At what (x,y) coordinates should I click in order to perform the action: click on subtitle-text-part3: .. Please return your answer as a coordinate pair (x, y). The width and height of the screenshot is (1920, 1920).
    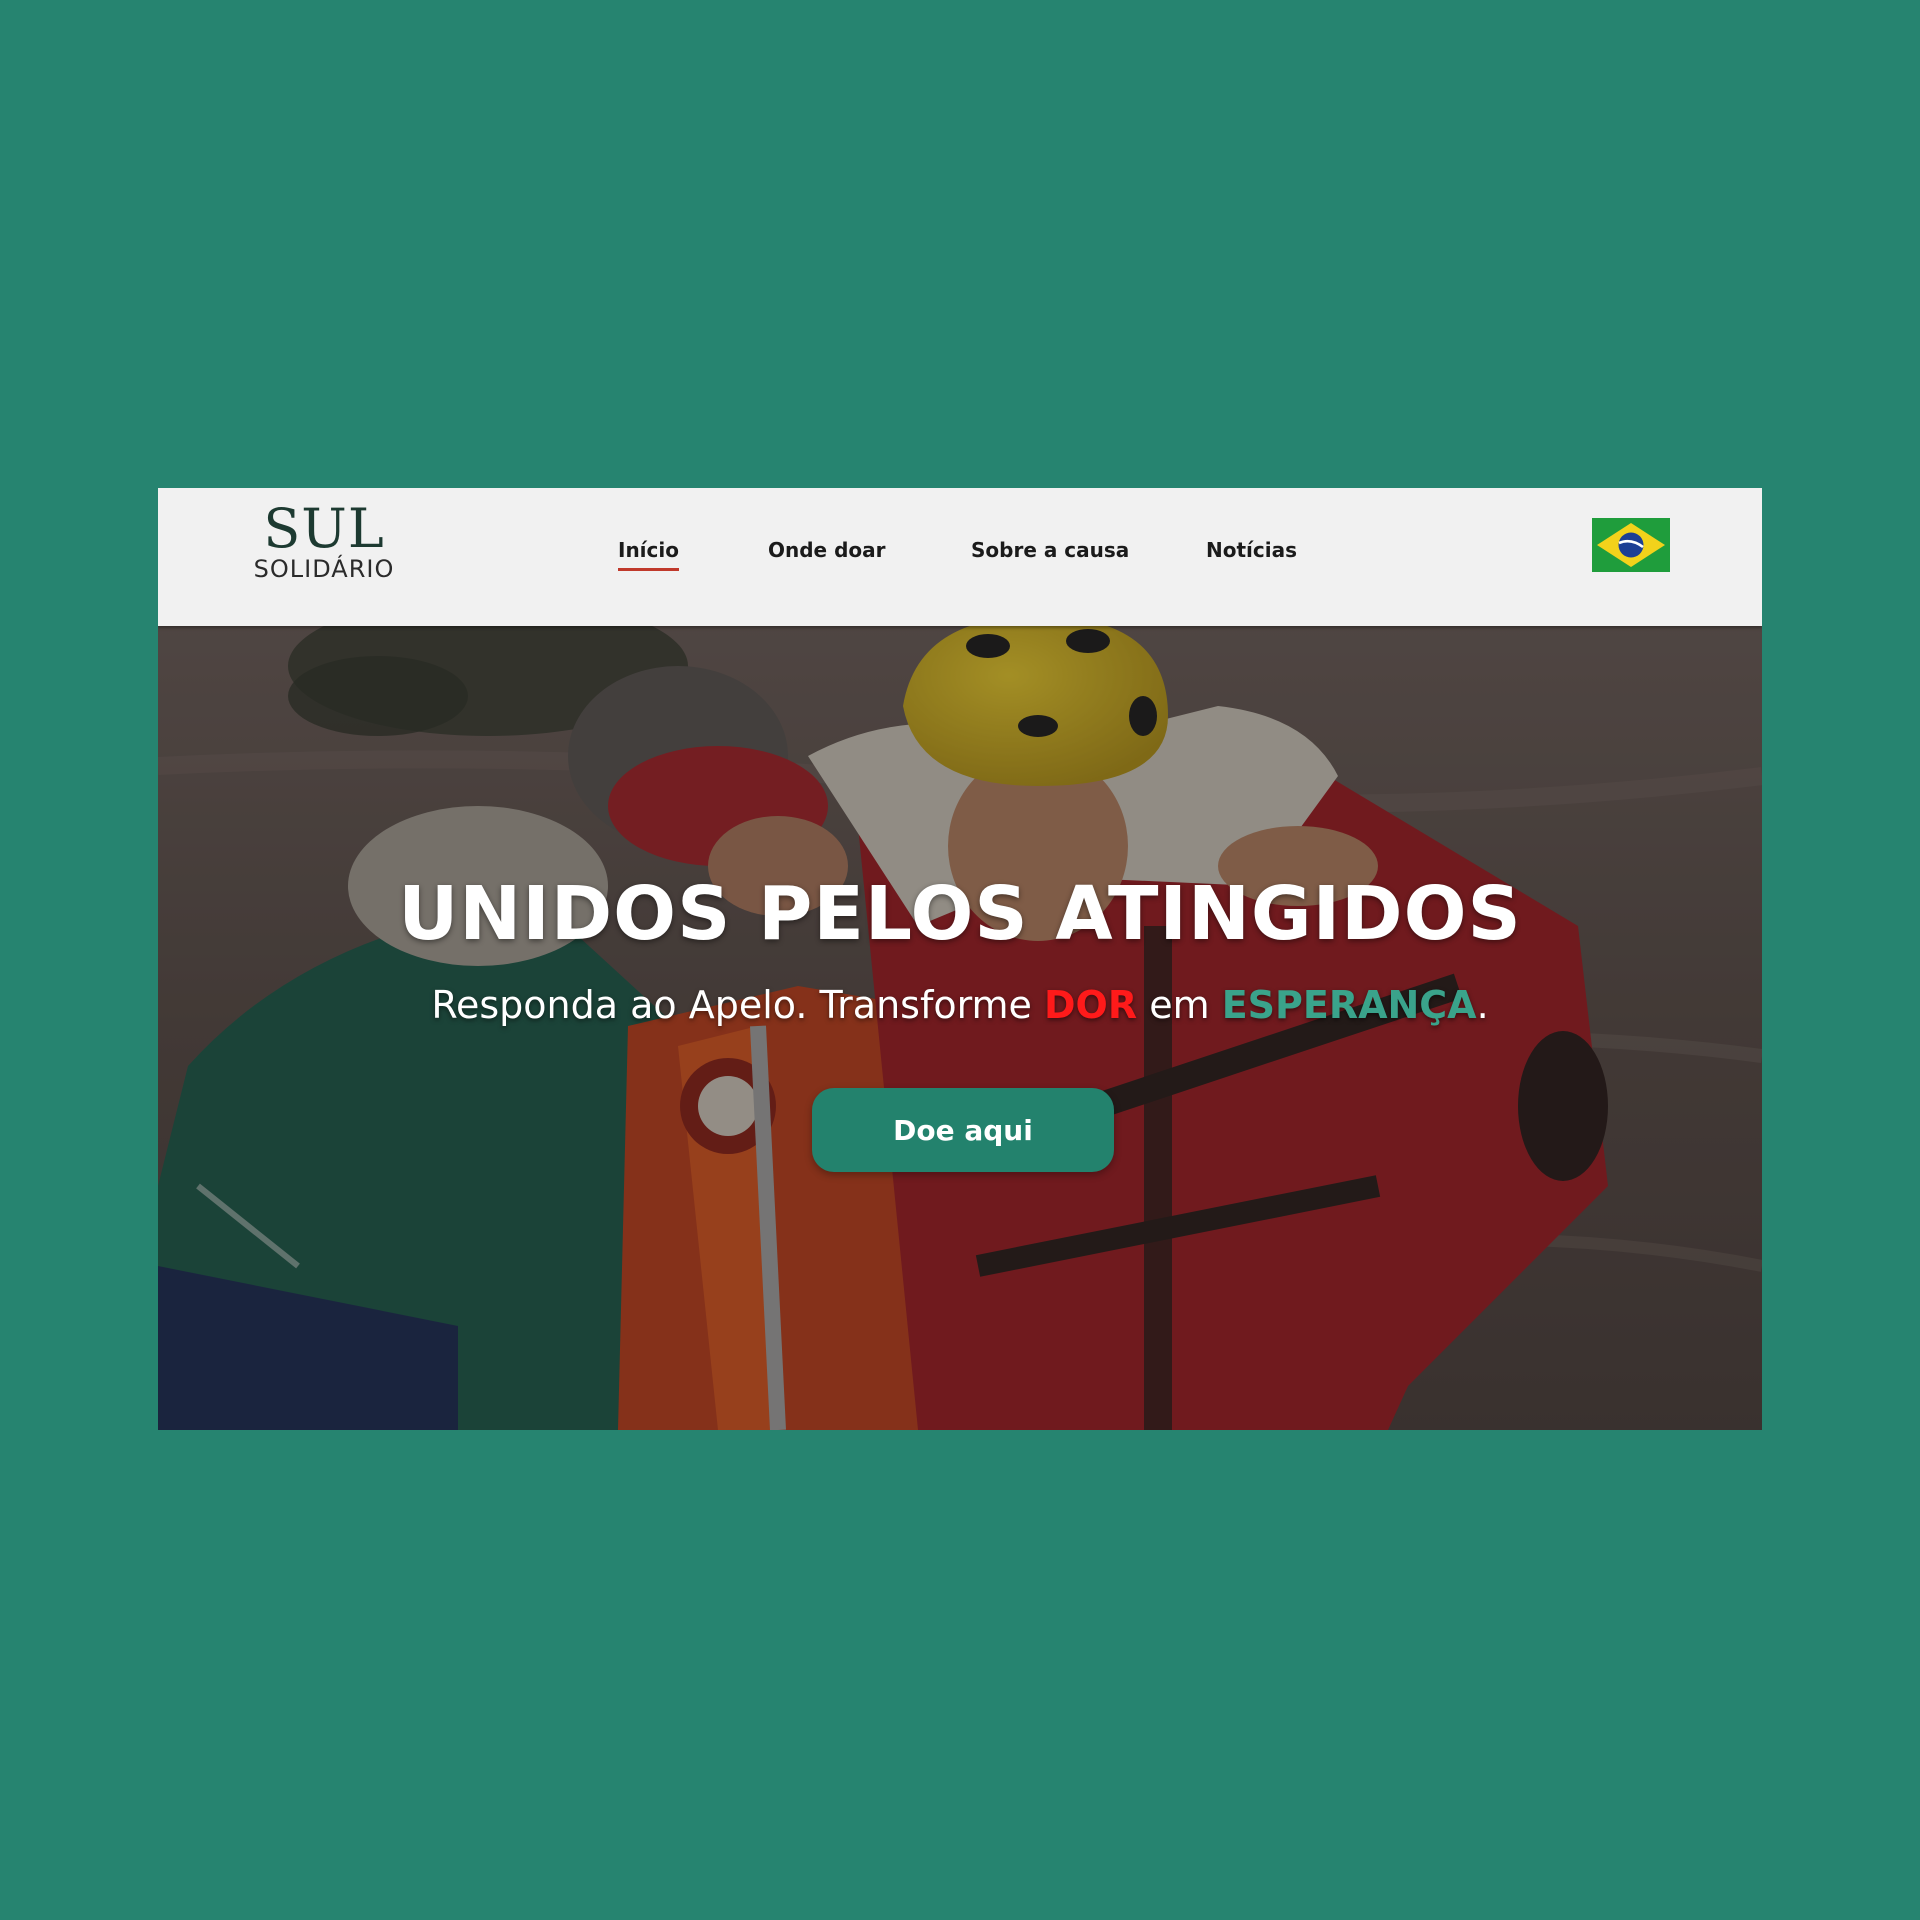
    Looking at the image, I should click on (1482, 1005).